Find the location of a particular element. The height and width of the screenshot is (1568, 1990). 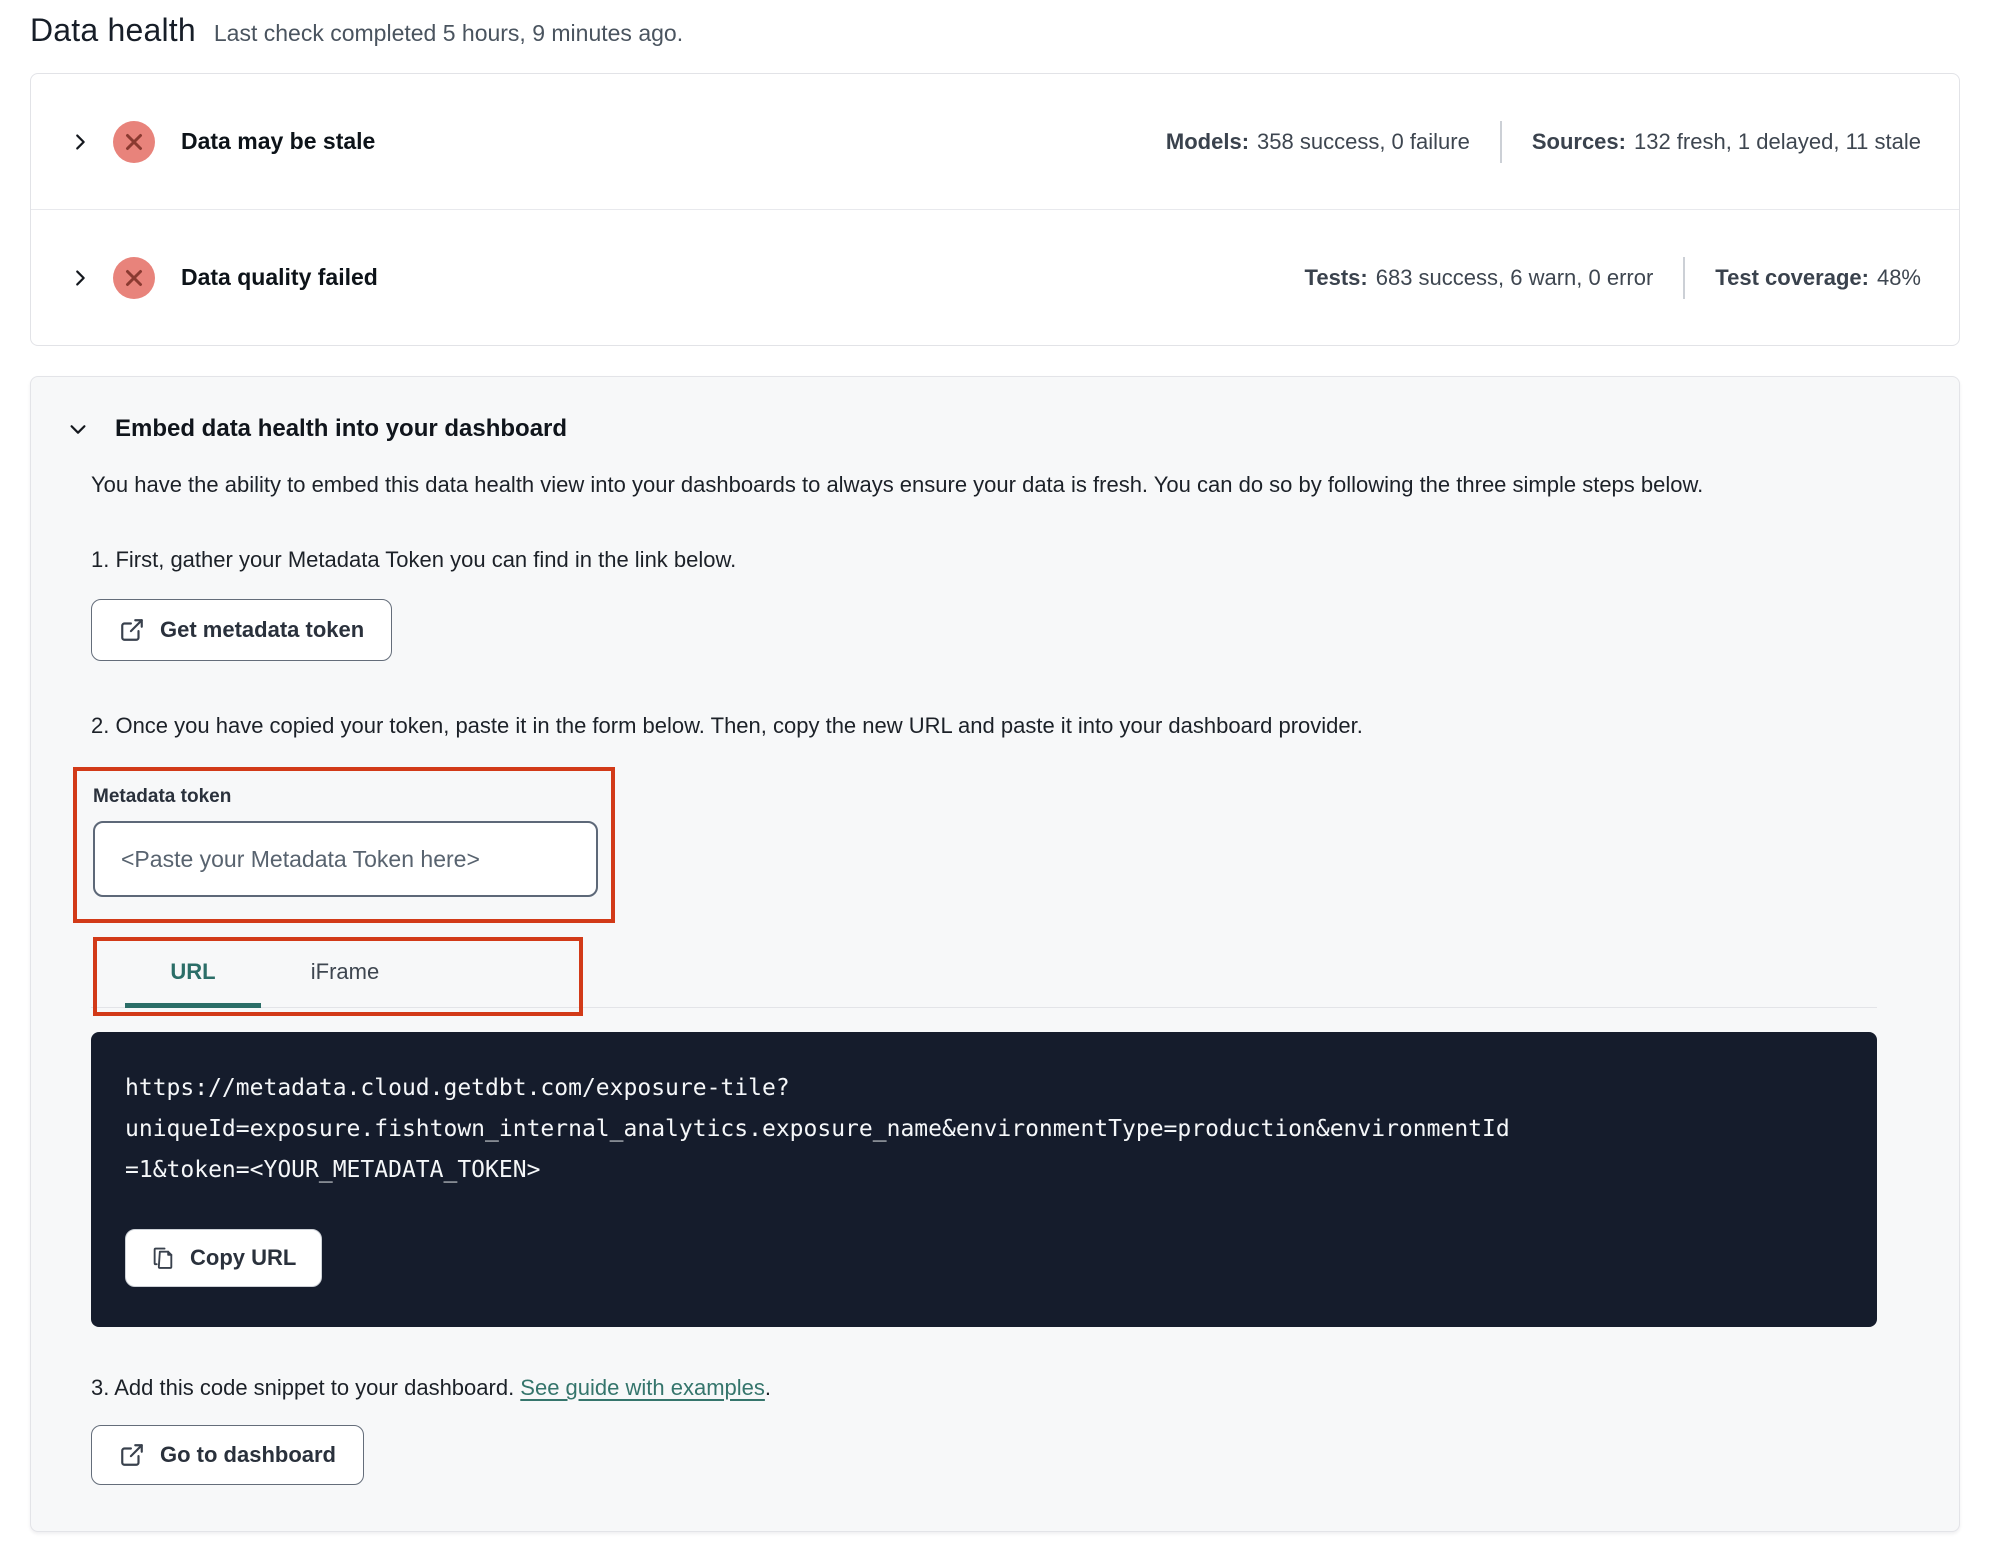

go-to-dashboard-button: Go to dashboard is located at coordinates (227, 1455).